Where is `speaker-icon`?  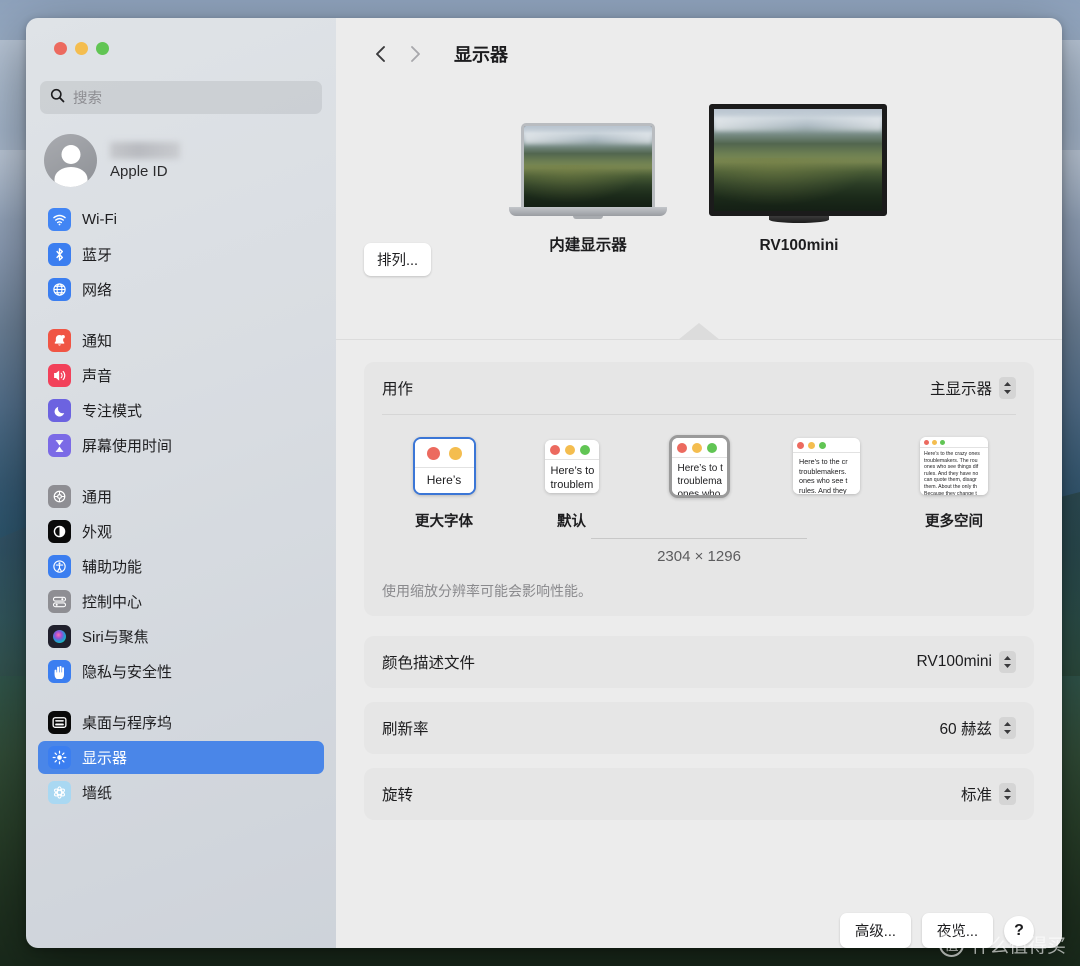
speaker-icon is located at coordinates (59, 375).